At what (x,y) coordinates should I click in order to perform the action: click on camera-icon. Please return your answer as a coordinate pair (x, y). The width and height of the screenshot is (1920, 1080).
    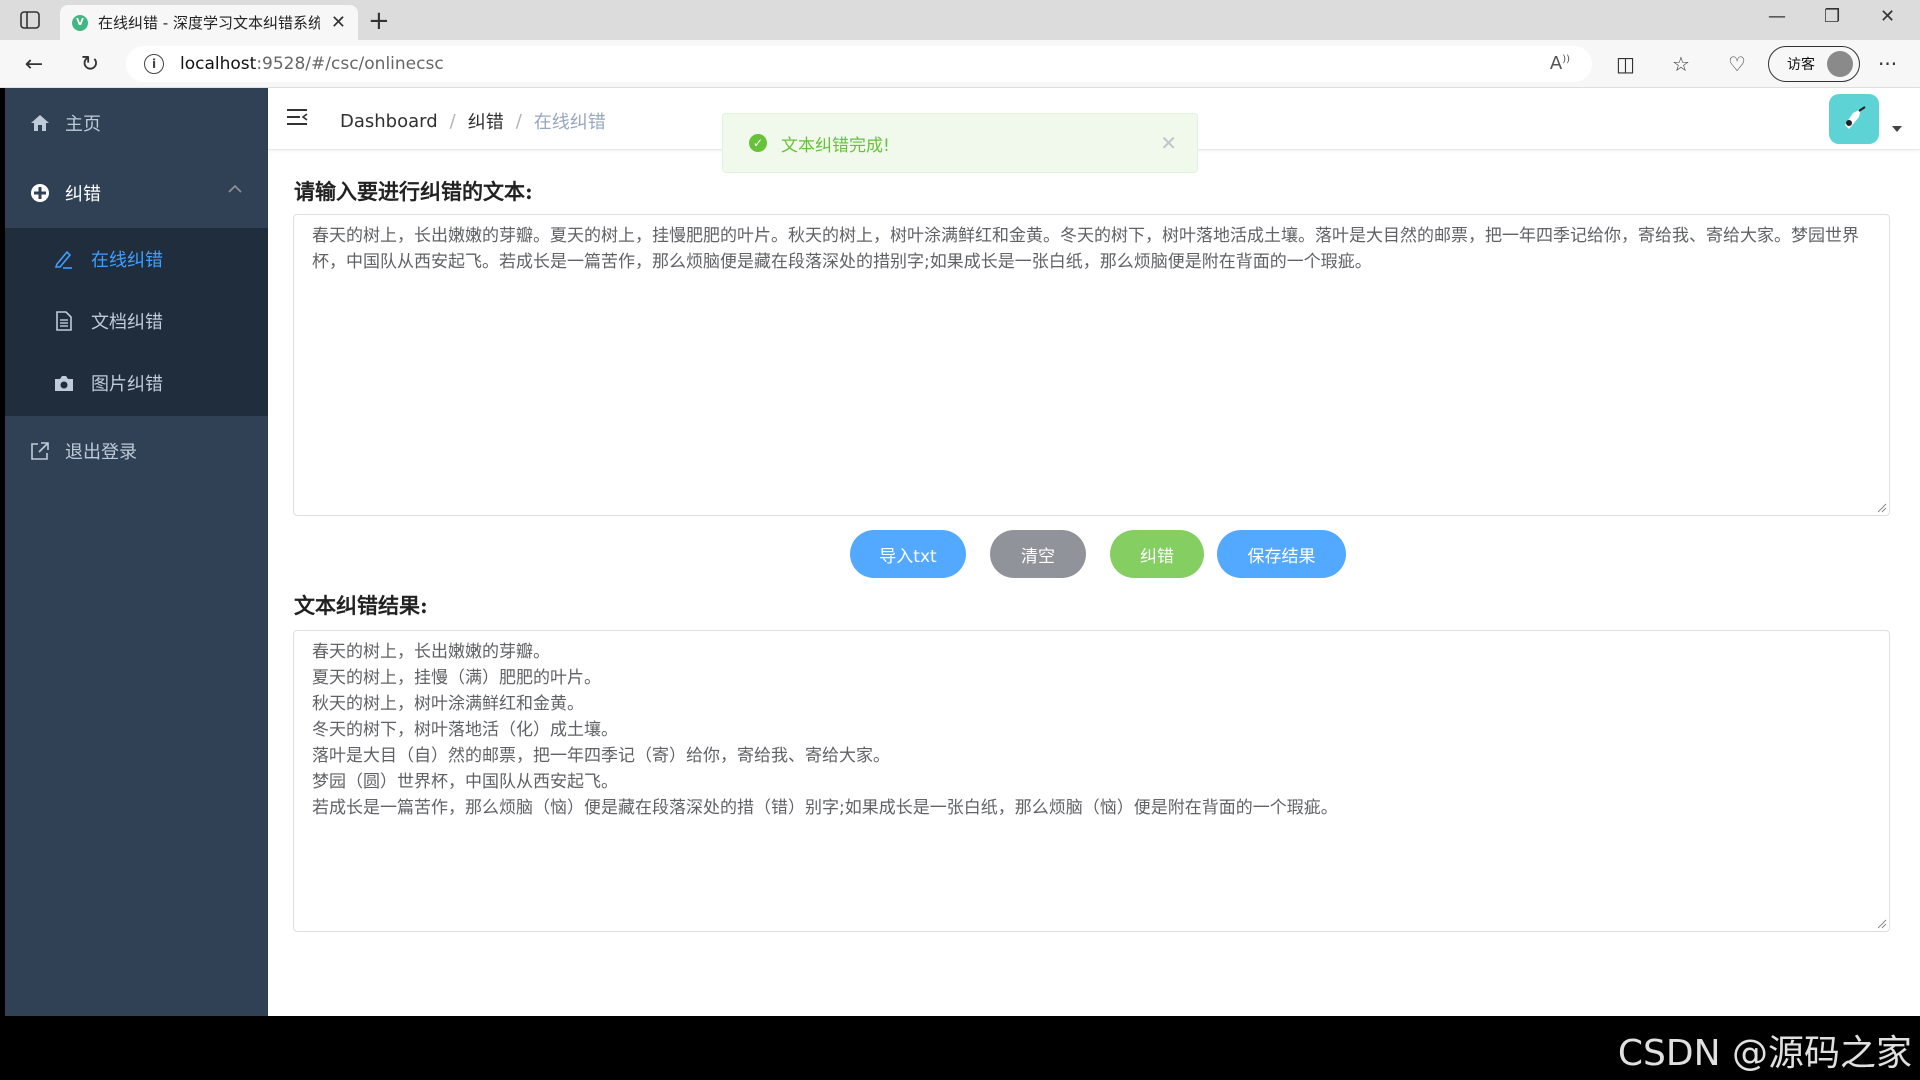
    Looking at the image, I should click on (64, 383).